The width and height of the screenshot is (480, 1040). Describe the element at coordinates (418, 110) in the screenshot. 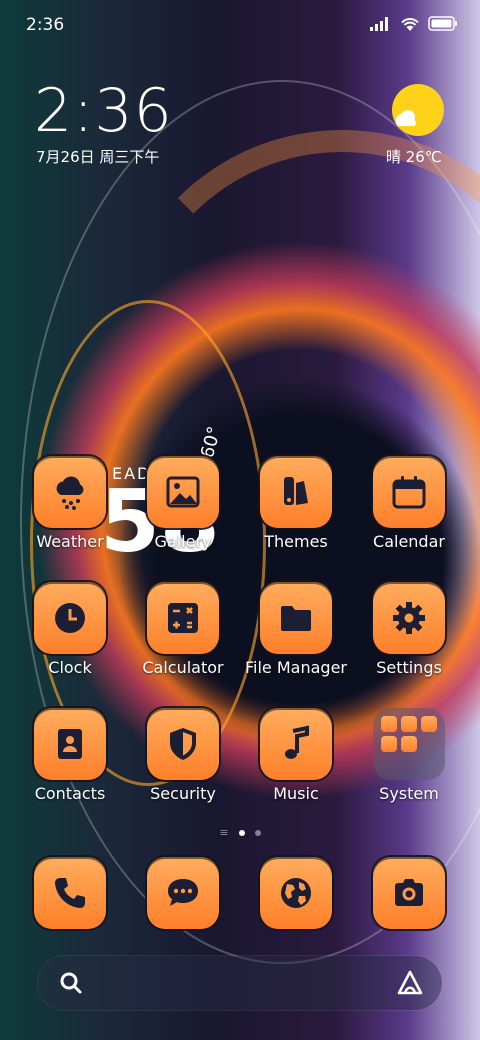

I see `sun-cloud-icon` at that location.